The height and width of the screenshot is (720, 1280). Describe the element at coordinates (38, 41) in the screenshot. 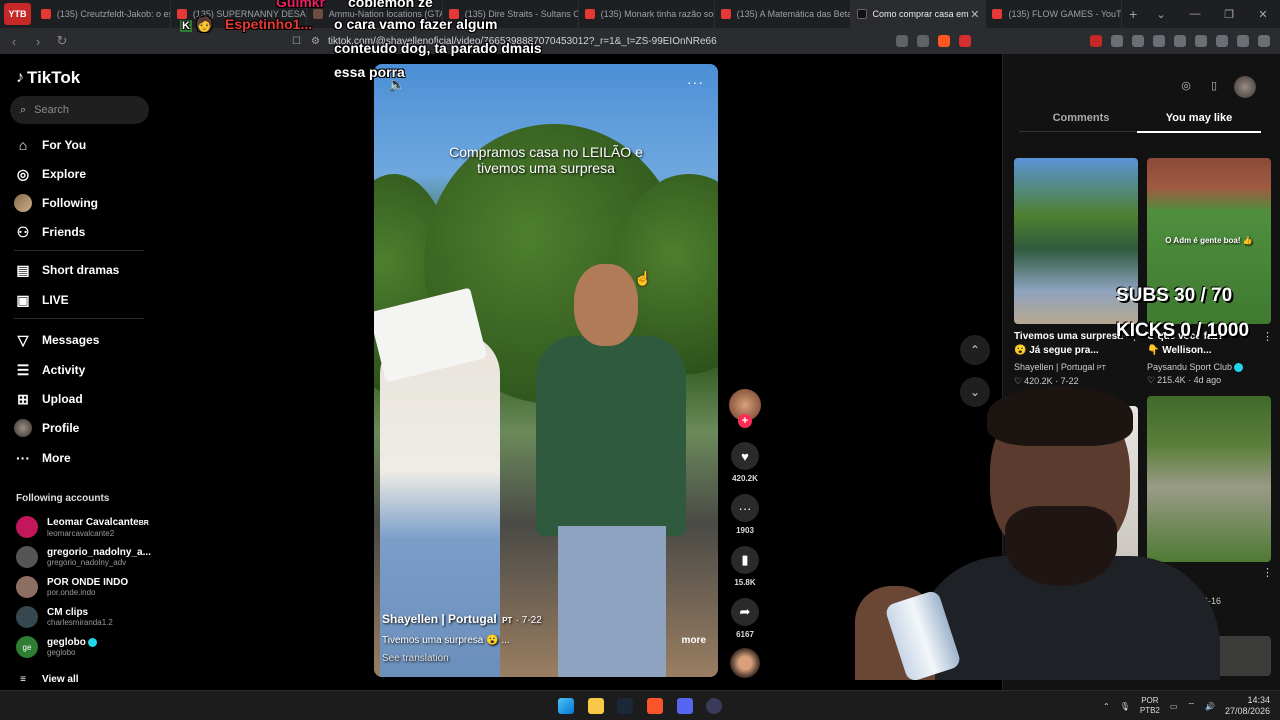

I see `forward-icon: ›` at that location.